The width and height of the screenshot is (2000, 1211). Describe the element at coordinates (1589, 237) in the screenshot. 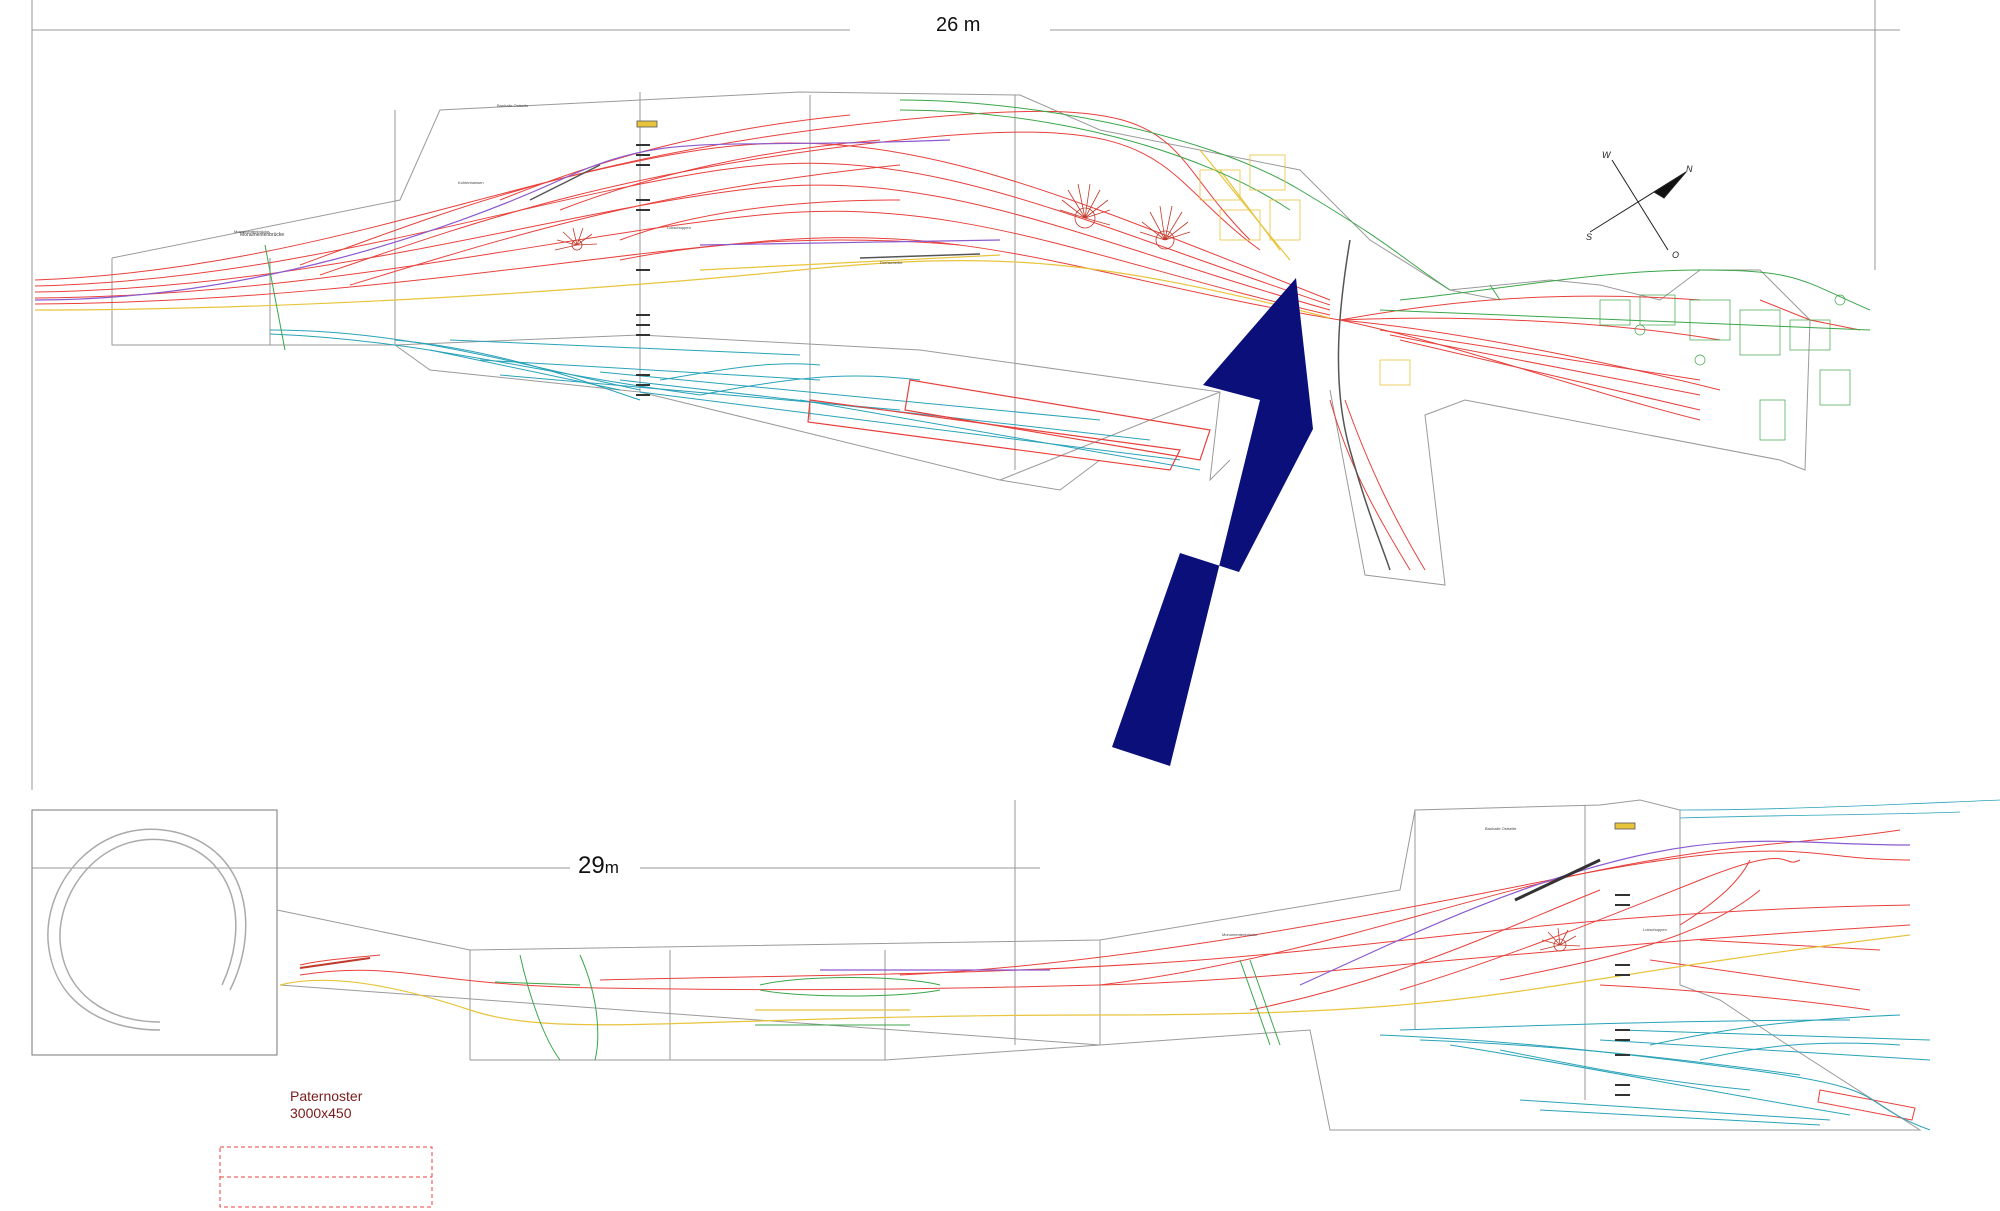

I see `compass-s: S` at that location.